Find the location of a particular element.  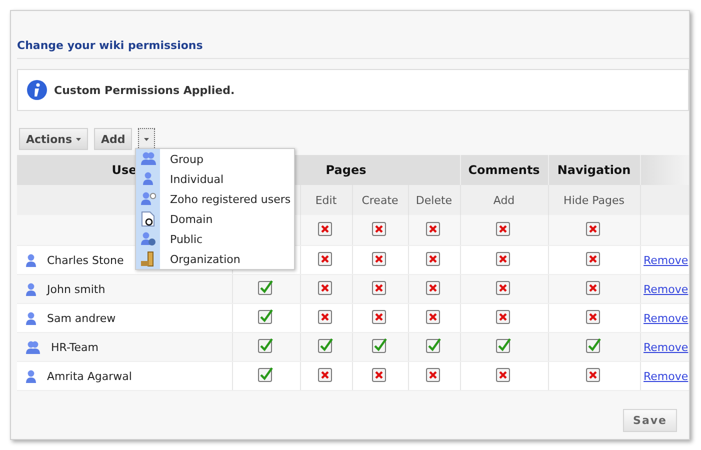

user-name: Sam andrew is located at coordinates (81, 318).